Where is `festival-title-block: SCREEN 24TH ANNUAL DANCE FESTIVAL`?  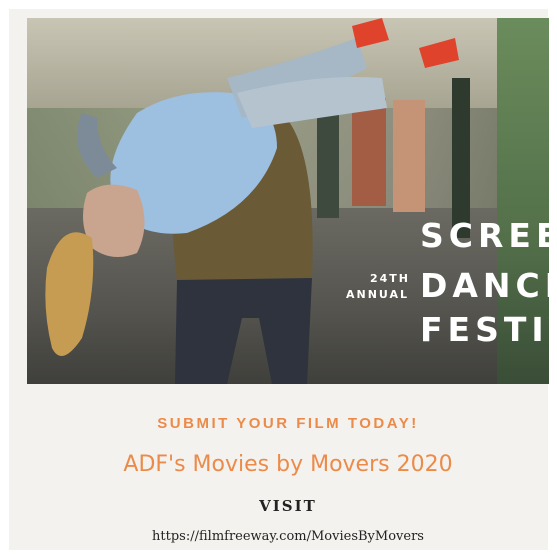
festival-title-block: SCREEN 24TH ANNUAL DANCE FESTIVAL is located at coordinates (444, 280).